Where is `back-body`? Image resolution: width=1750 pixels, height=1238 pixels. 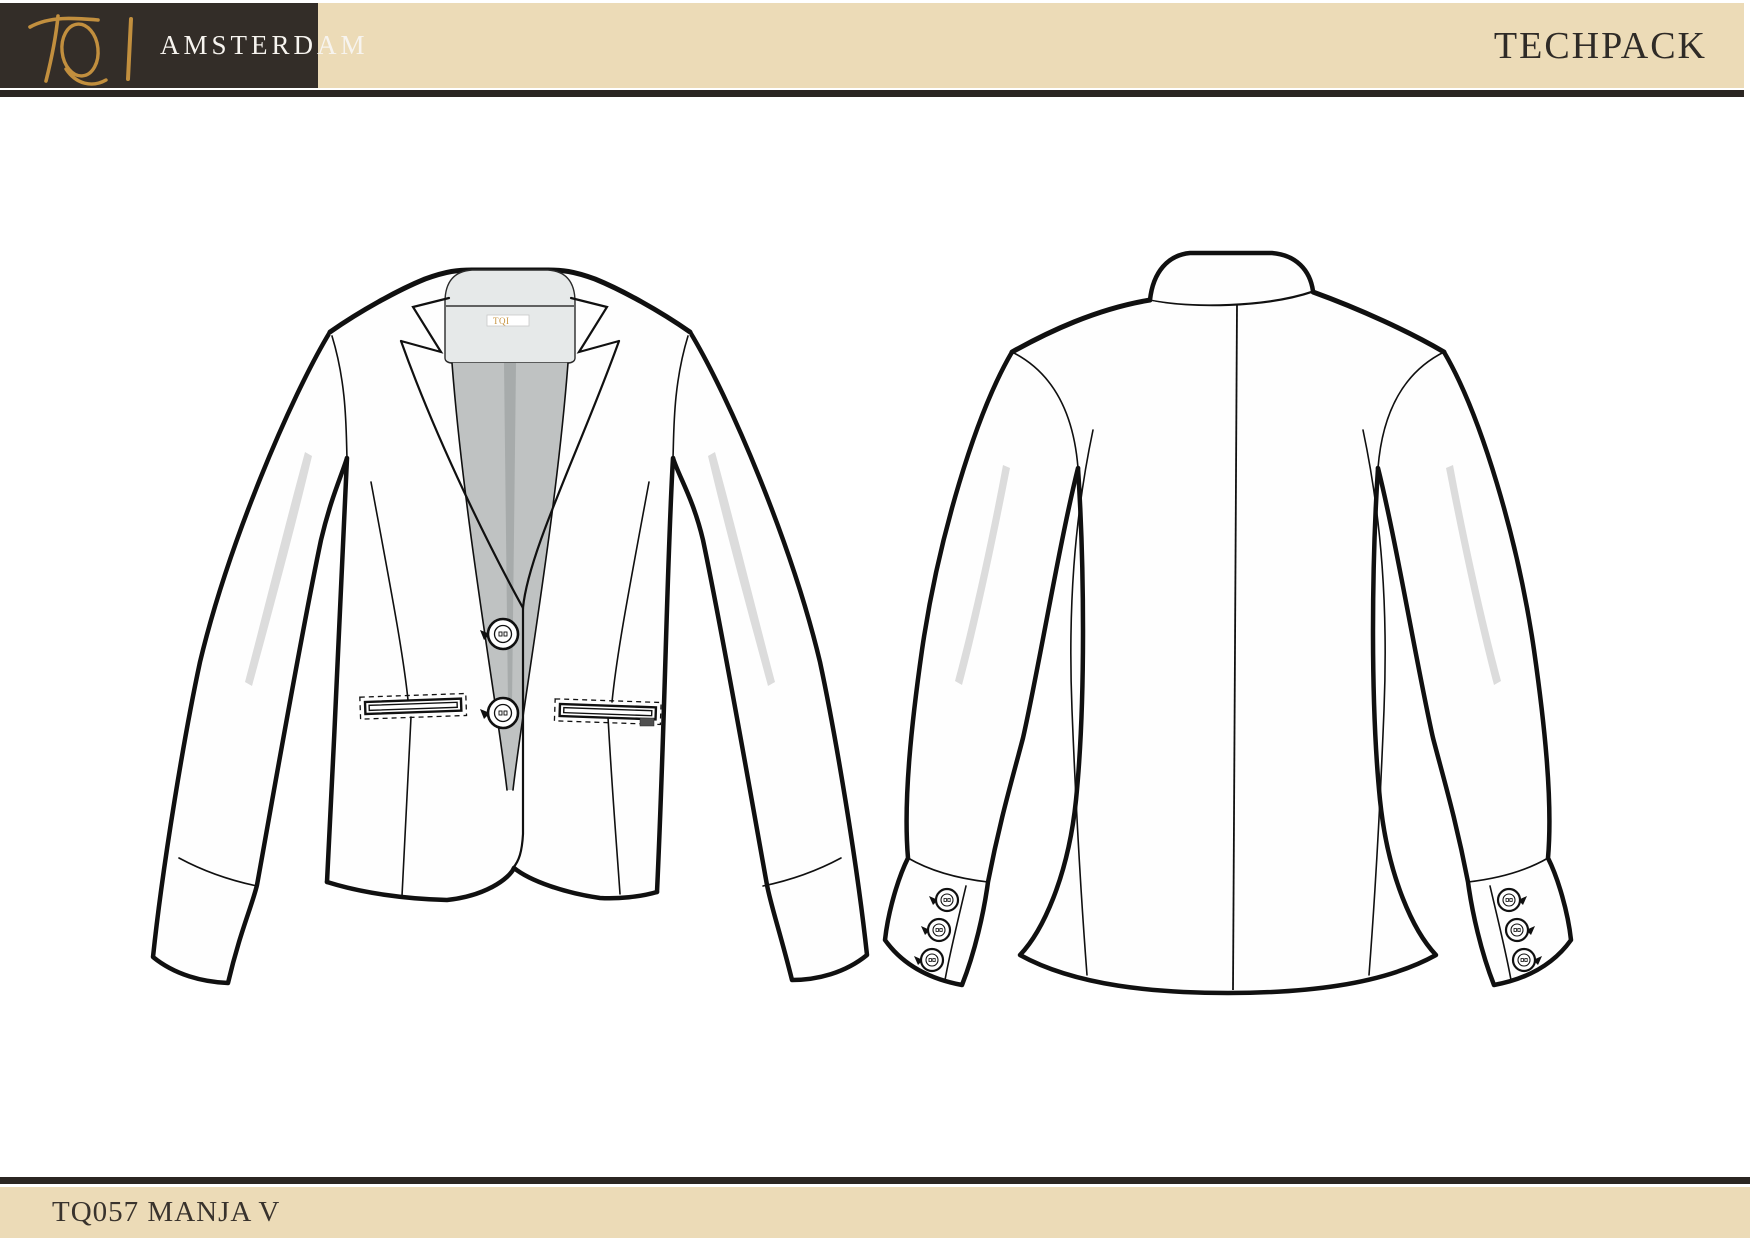
back-body is located at coordinates (1228, 642).